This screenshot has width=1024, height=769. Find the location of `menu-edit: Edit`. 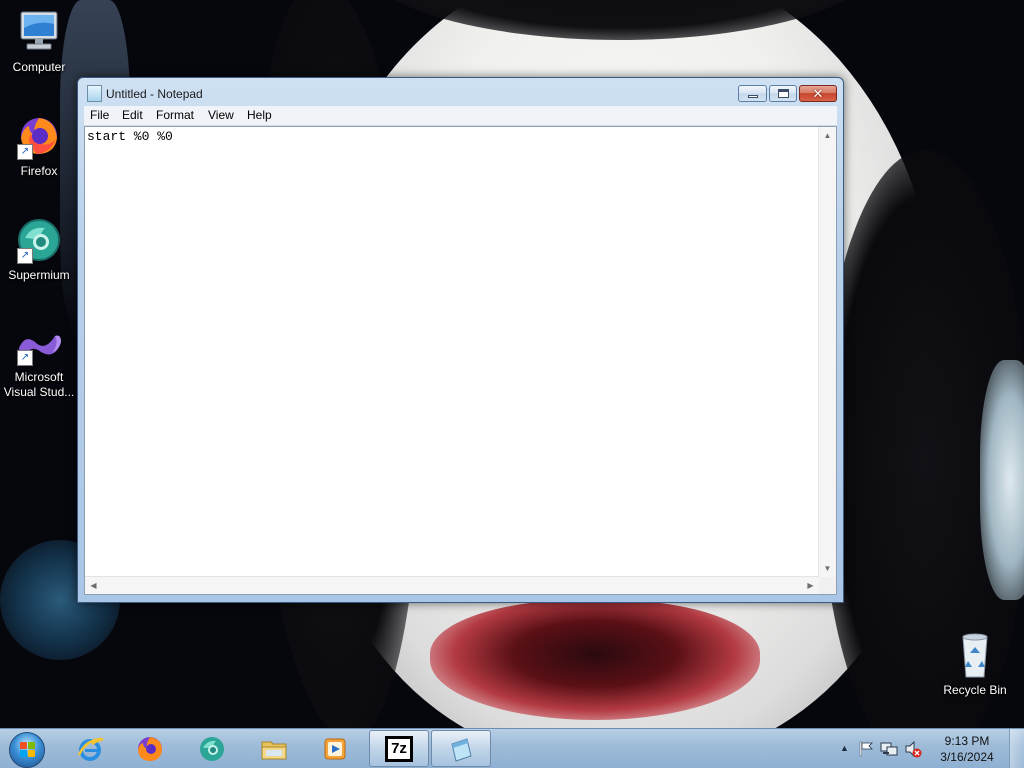

menu-edit: Edit is located at coordinates (132, 115).